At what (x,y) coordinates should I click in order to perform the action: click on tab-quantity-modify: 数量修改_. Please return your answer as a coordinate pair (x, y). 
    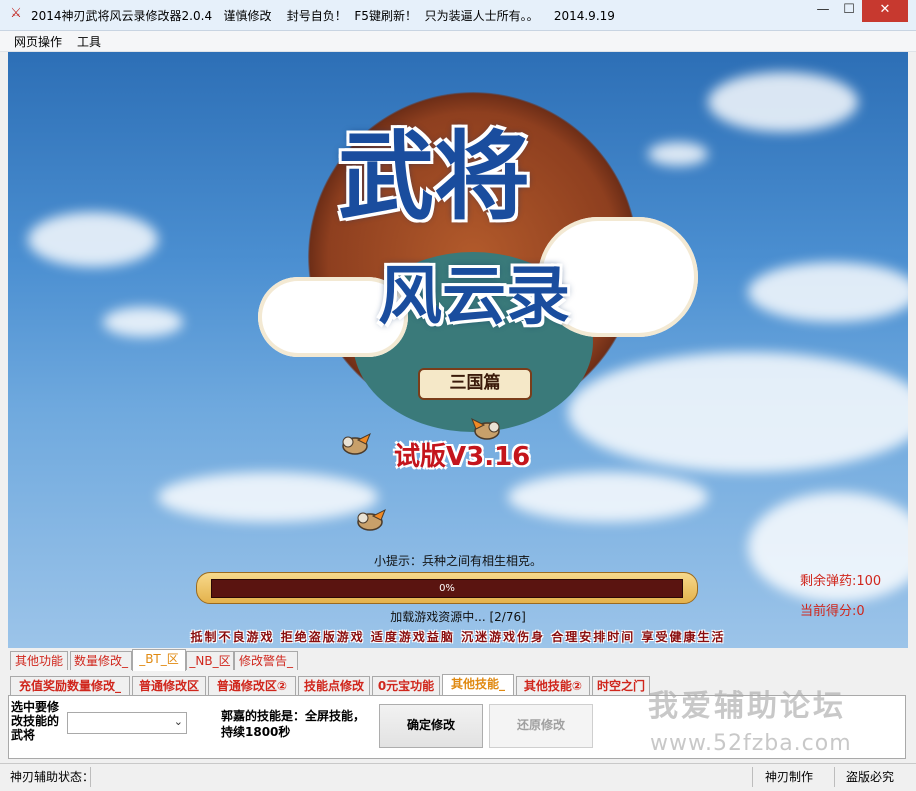
    Looking at the image, I should click on (101, 660).